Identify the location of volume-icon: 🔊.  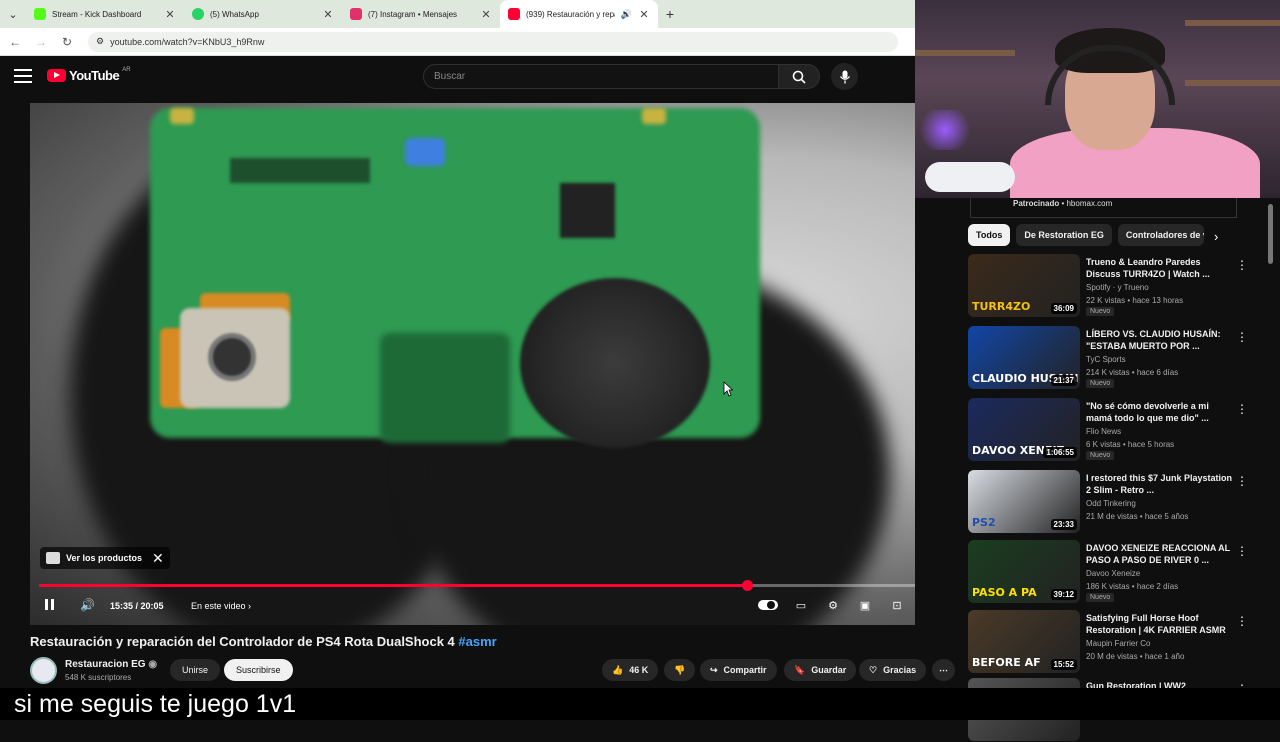
(87, 605).